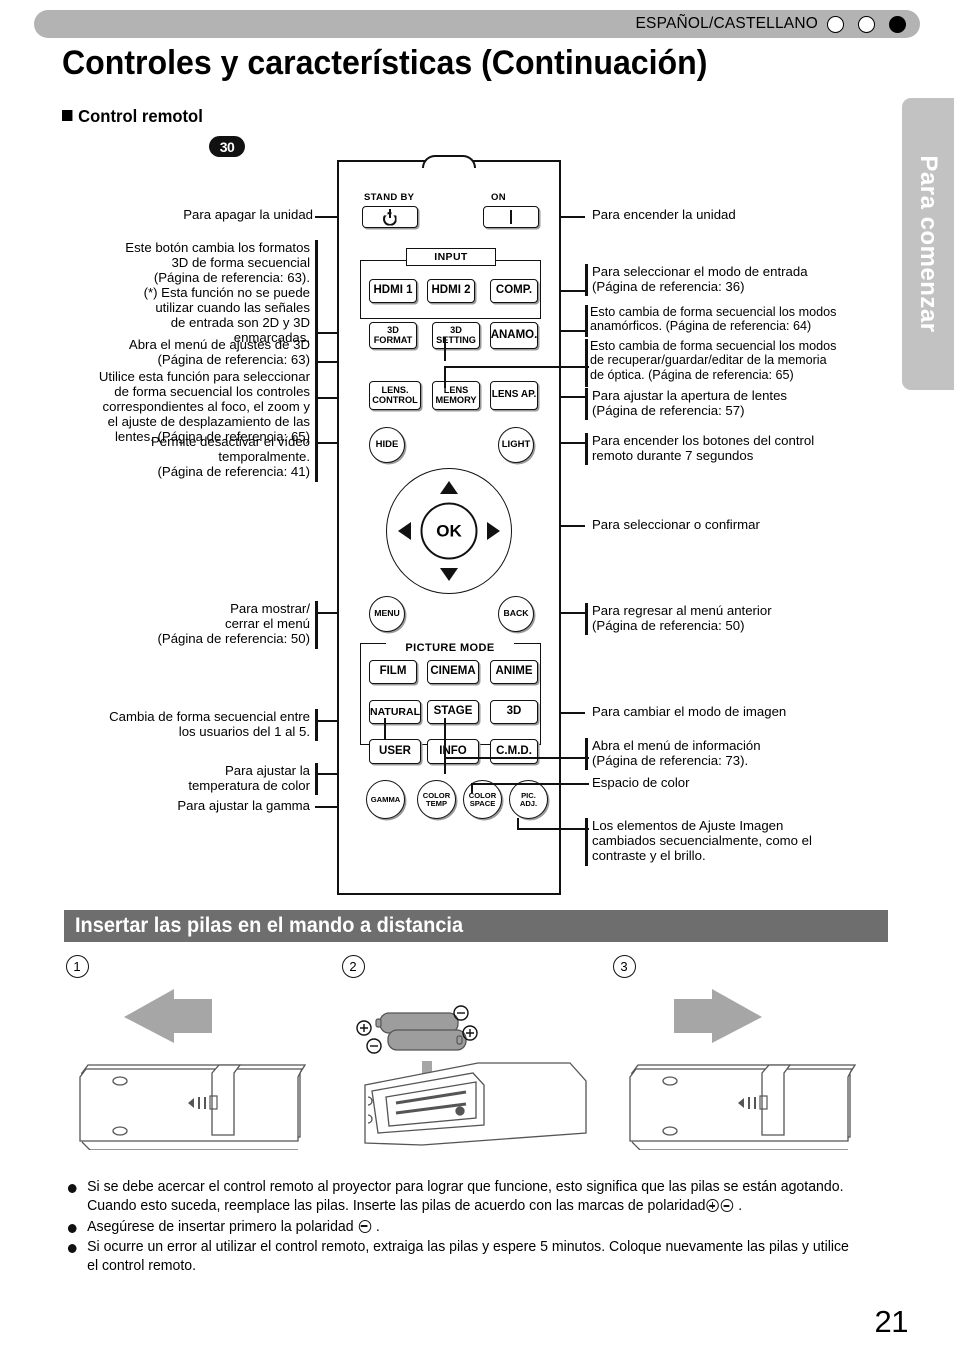  What do you see at coordinates (244, 731) in the screenshot?
I see `callout-user-l2: los usuarios del 1 al 5.` at bounding box center [244, 731].